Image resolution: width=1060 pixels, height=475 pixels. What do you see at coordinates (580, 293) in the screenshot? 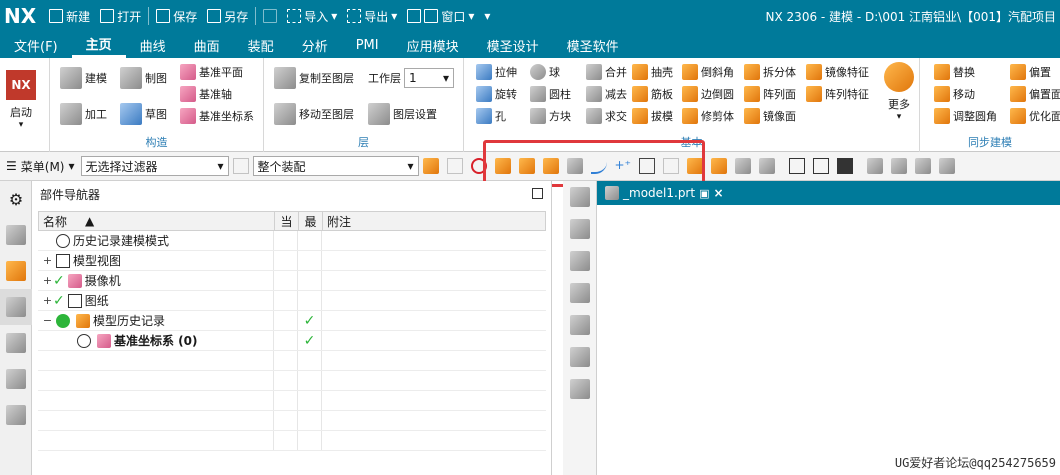
I see `chamfer-profile-button` at bounding box center [580, 293].